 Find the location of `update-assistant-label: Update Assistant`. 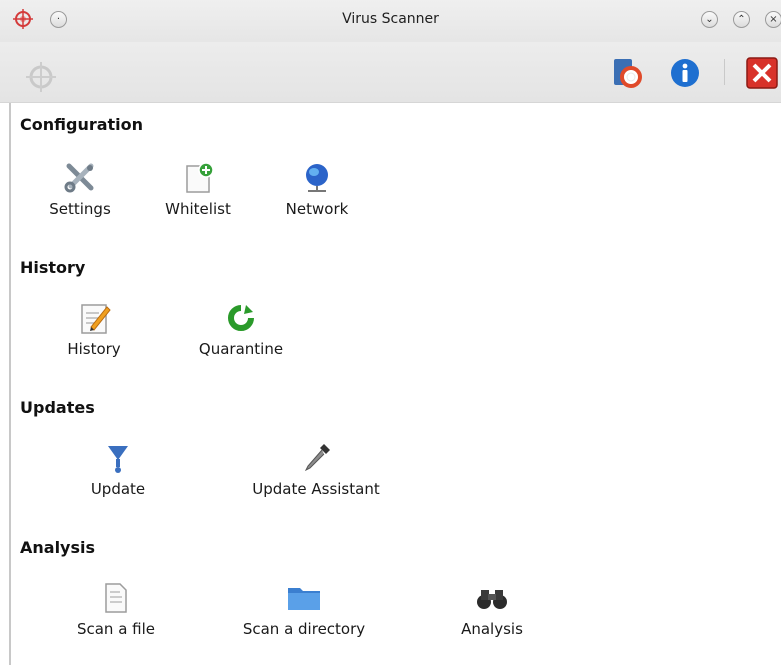

update-assistant-label: Update Assistant is located at coordinates (316, 489).